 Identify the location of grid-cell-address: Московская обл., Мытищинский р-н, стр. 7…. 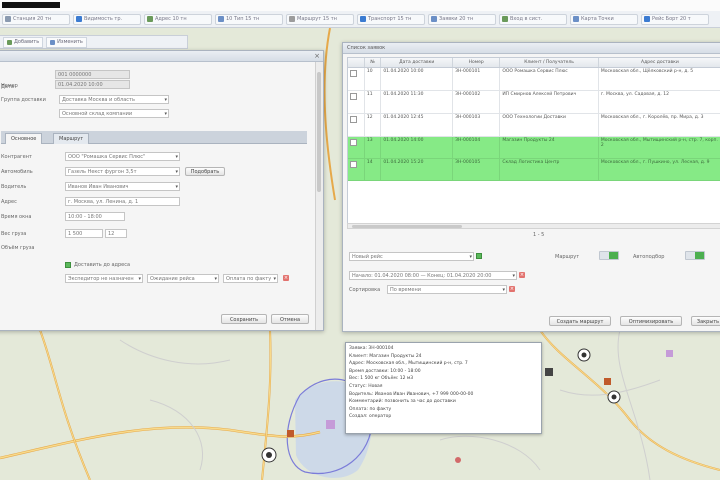
(659, 147).